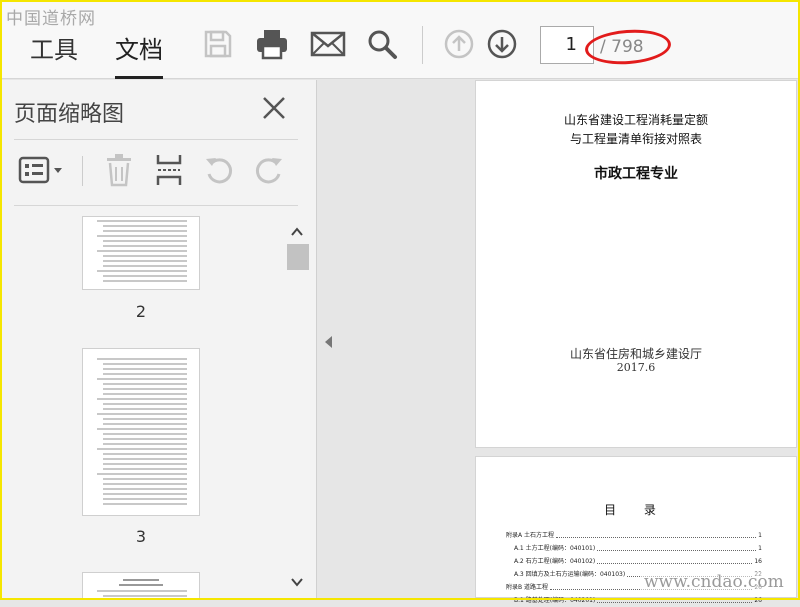 This screenshot has height=607, width=800. What do you see at coordinates (297, 407) in the screenshot?
I see `thumbnail-scrollbar` at bounding box center [297, 407].